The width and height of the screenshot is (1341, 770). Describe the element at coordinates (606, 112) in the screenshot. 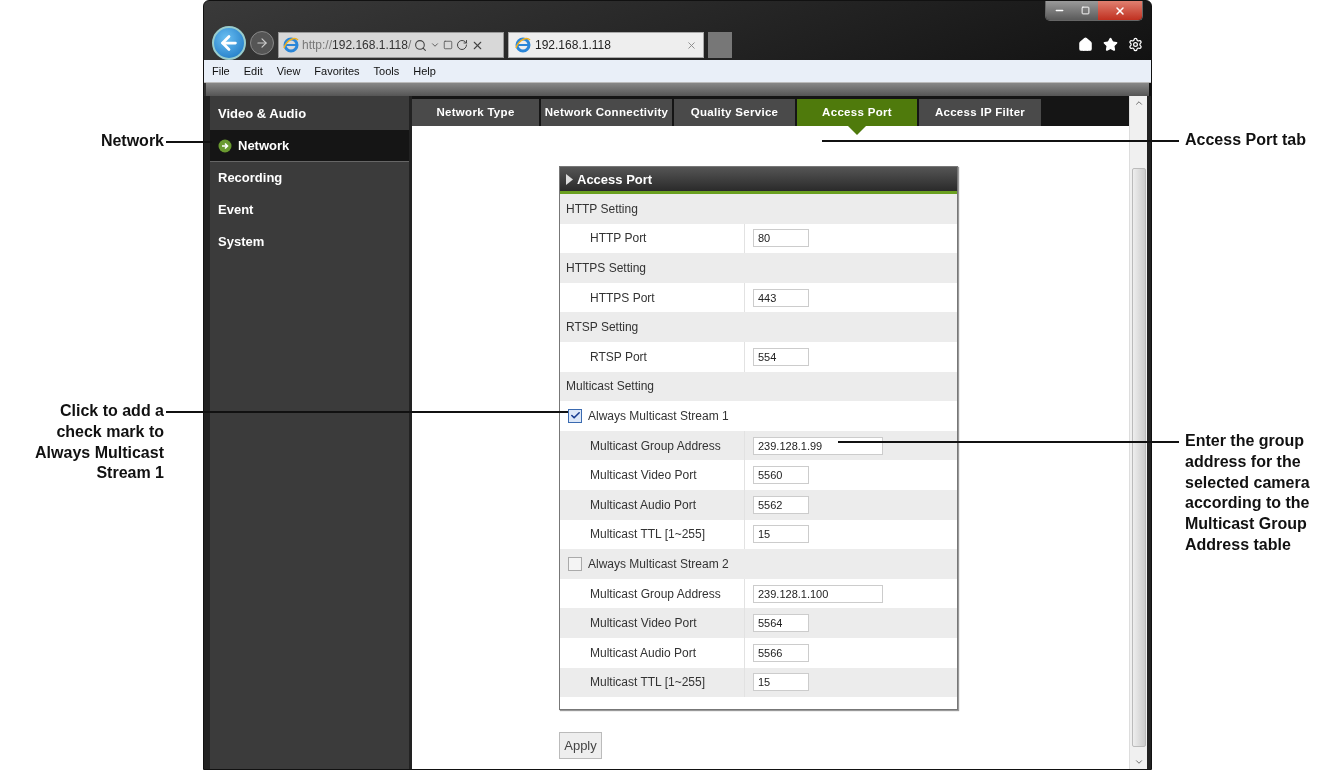

I see `settings-tab: Network Connectivity` at that location.